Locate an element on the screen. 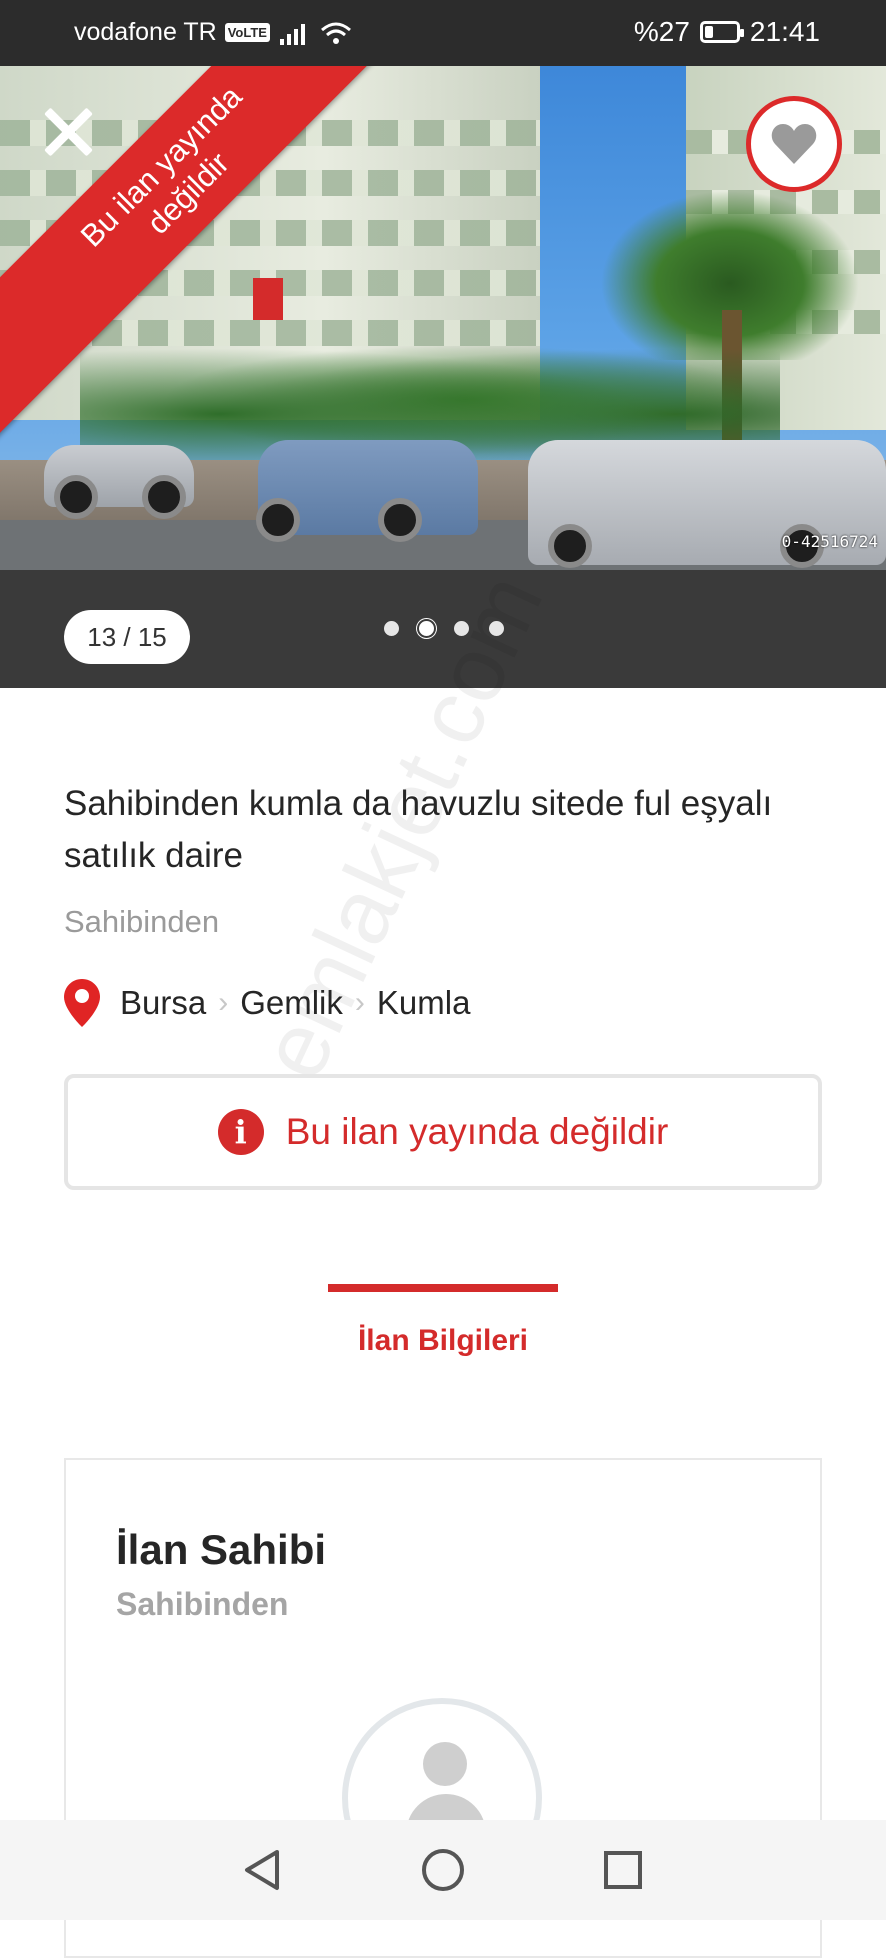  favorite-button is located at coordinates (794, 144).